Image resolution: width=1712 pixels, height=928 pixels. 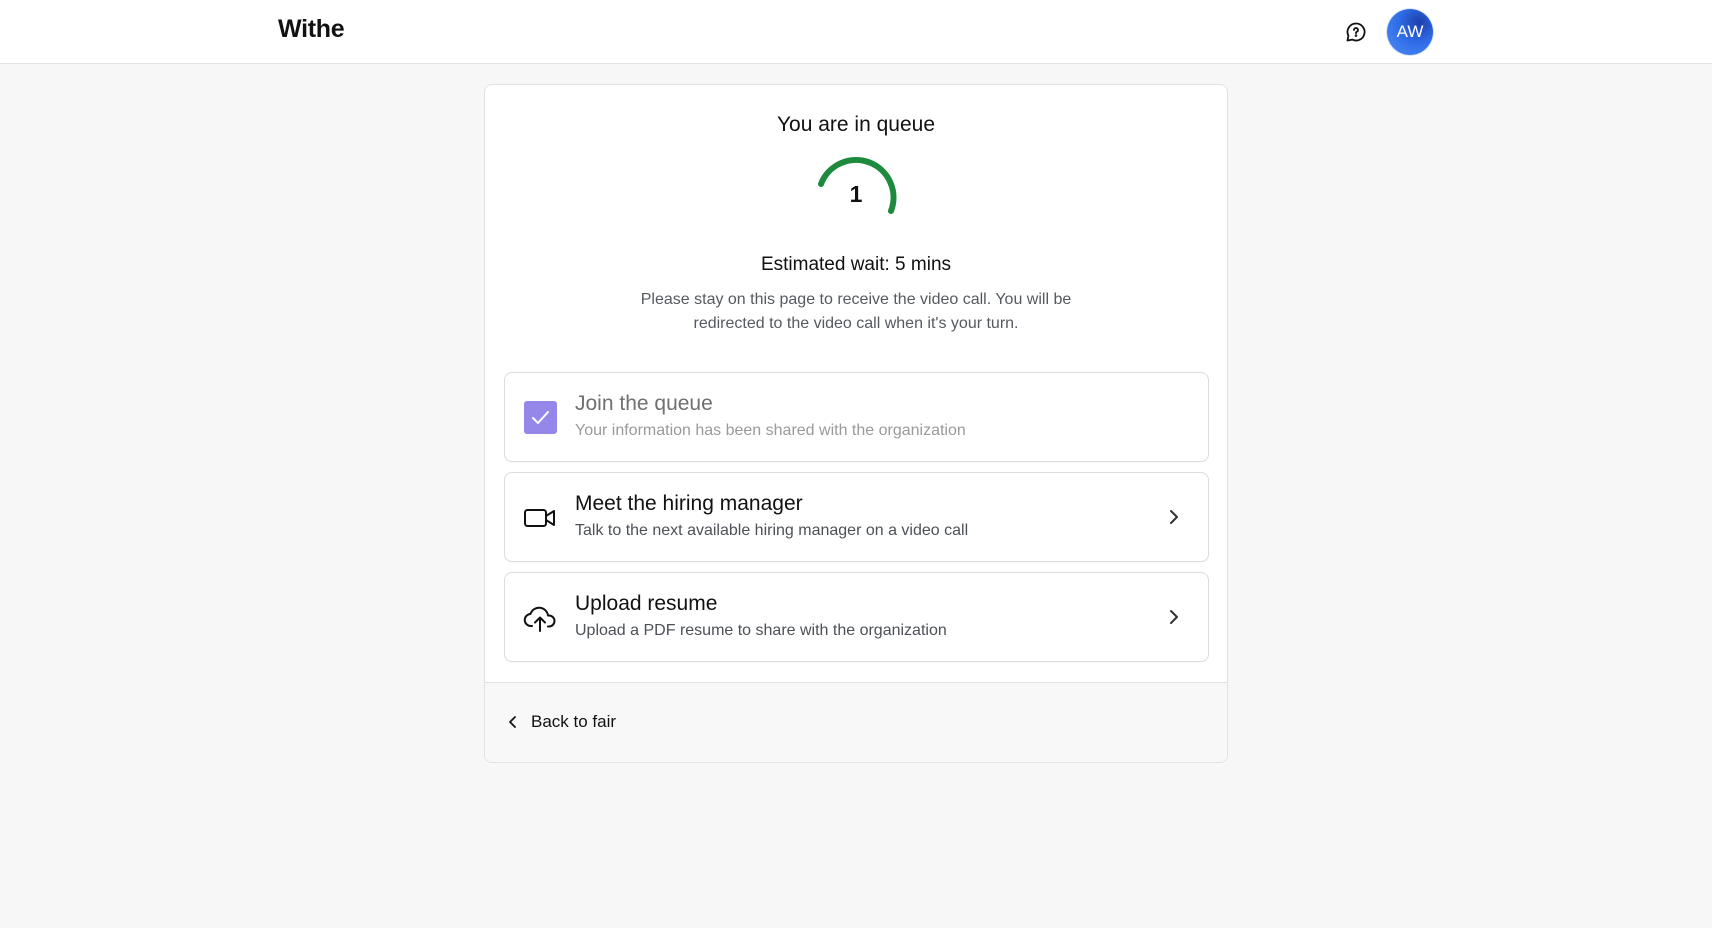 What do you see at coordinates (539, 619) in the screenshot?
I see `cloud-upload-icon` at bounding box center [539, 619].